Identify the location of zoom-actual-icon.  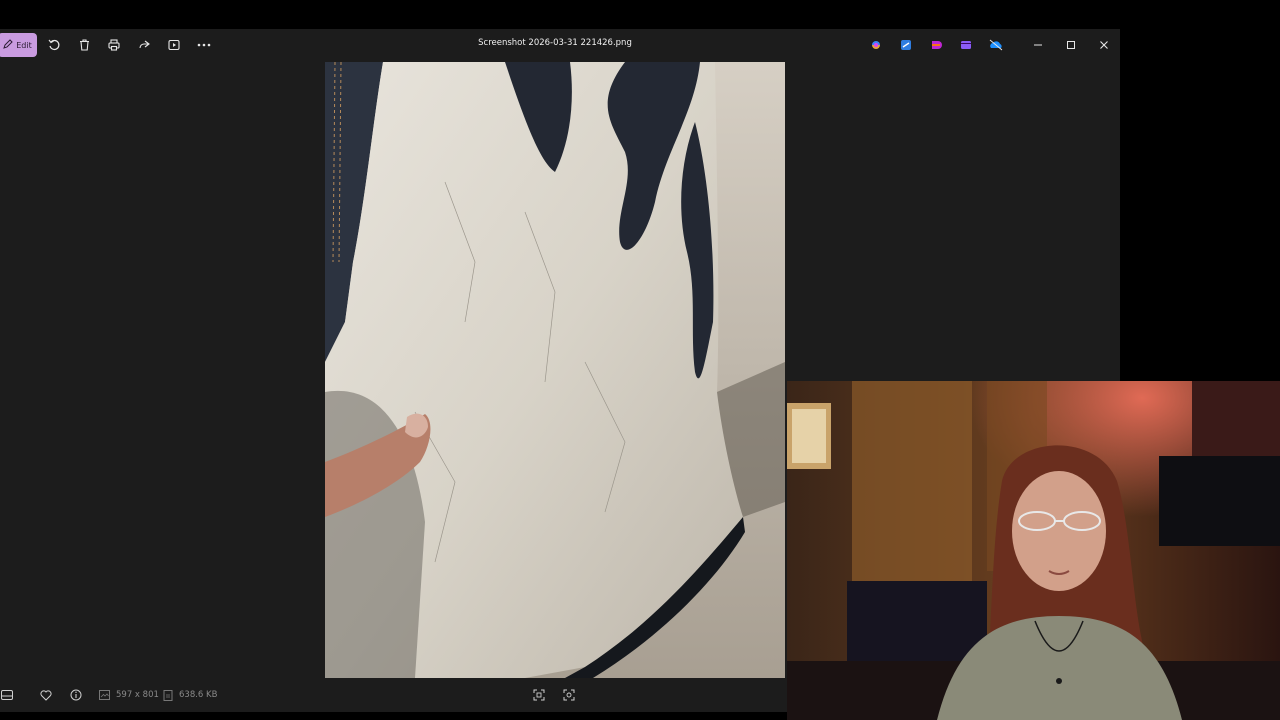
(569, 695).